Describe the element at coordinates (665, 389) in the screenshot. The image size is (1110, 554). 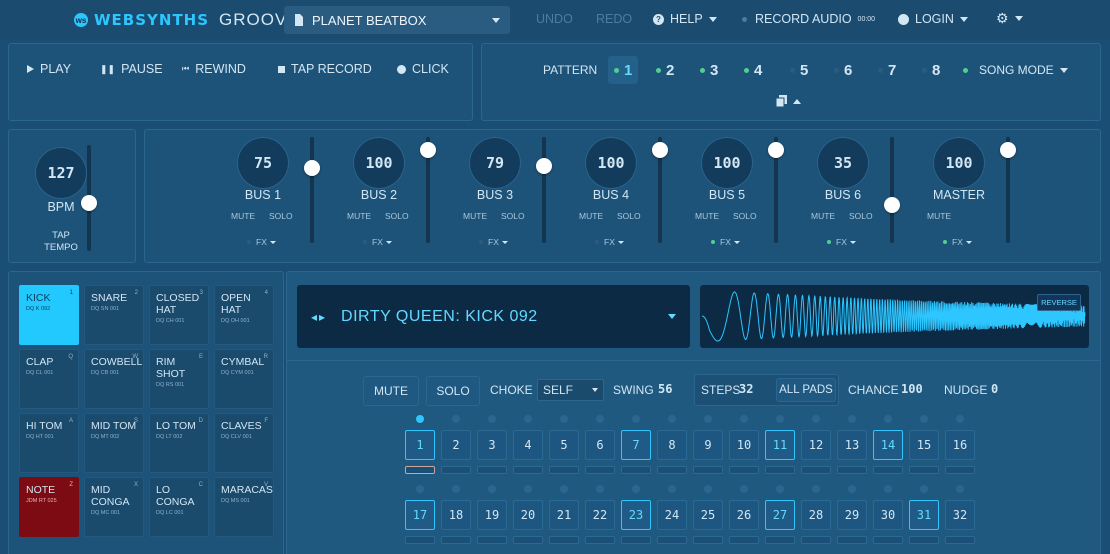
I see `swing-value: 56` at that location.